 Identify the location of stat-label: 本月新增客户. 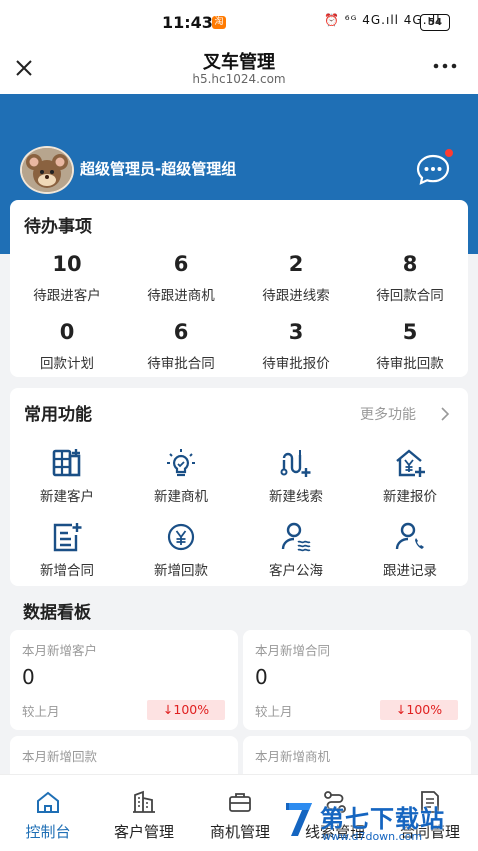
(60, 650).